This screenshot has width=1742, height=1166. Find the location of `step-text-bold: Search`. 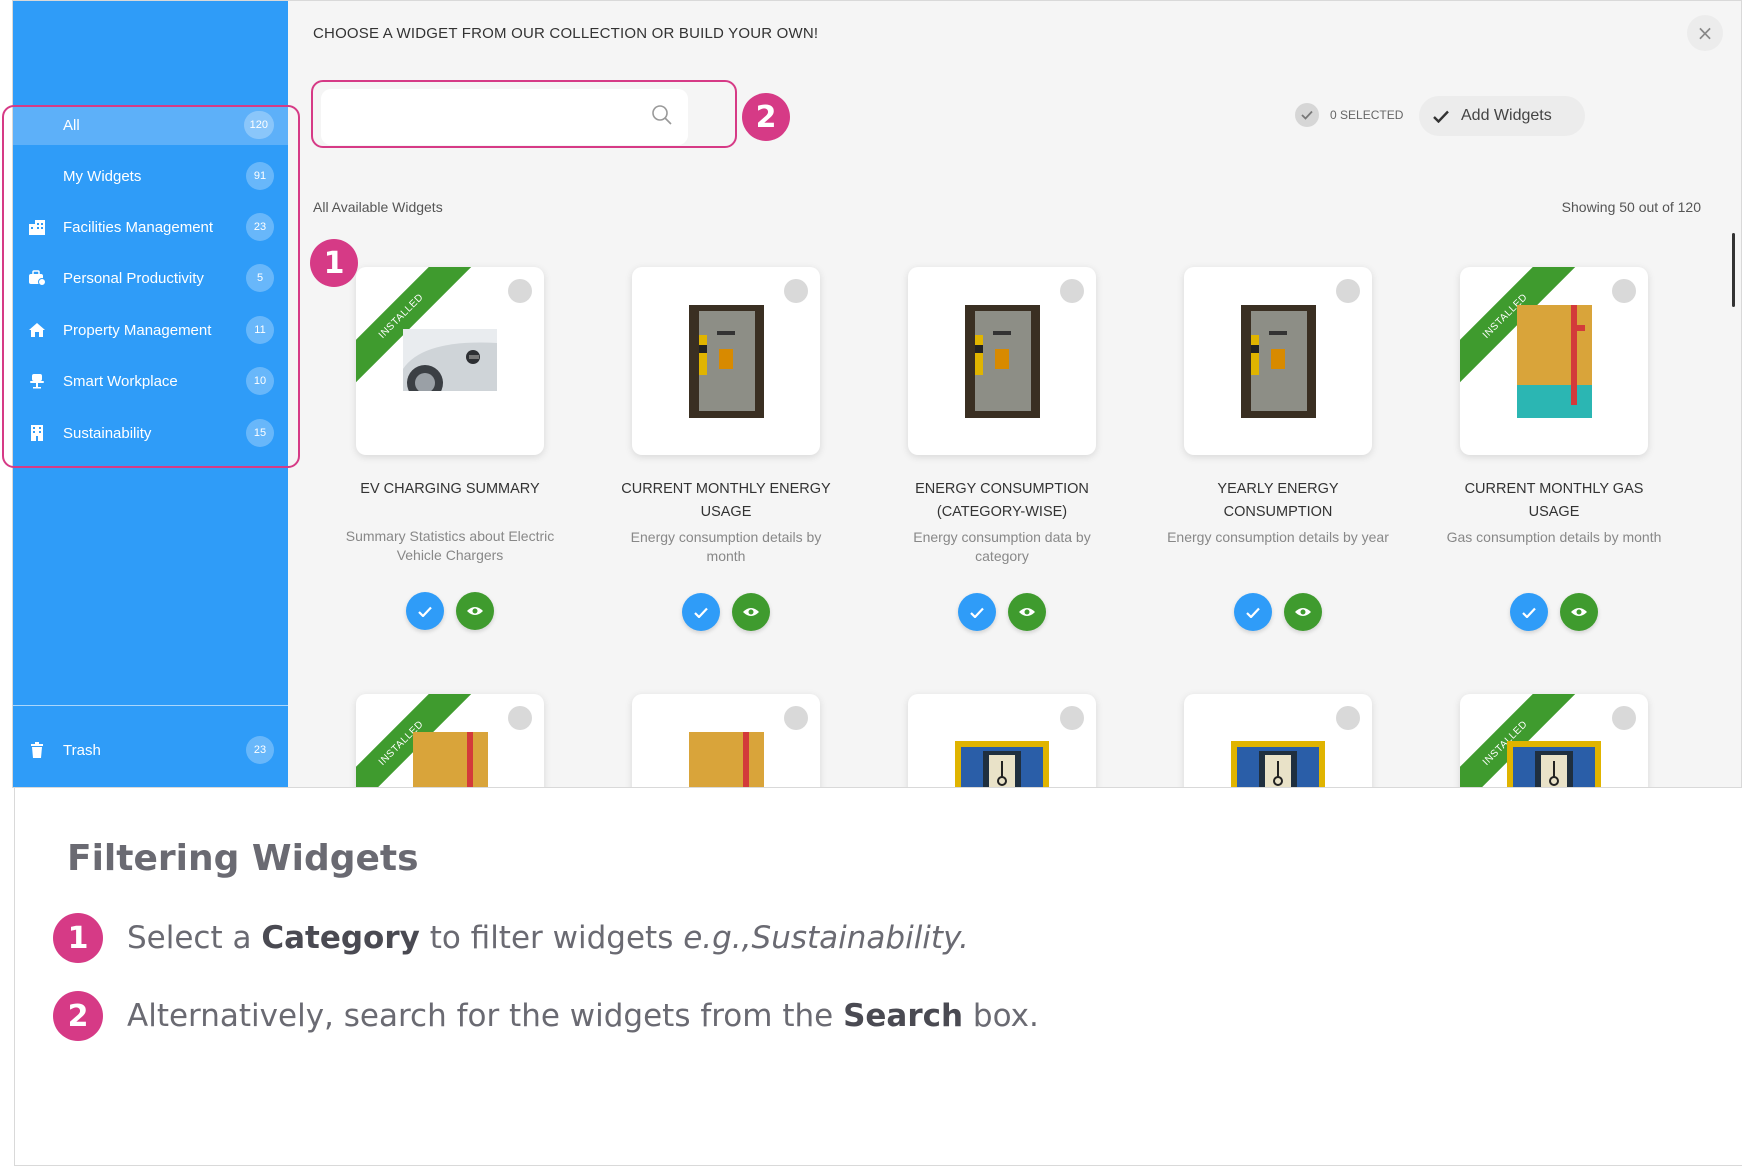

step-text-bold: Search is located at coordinates (903, 1016).